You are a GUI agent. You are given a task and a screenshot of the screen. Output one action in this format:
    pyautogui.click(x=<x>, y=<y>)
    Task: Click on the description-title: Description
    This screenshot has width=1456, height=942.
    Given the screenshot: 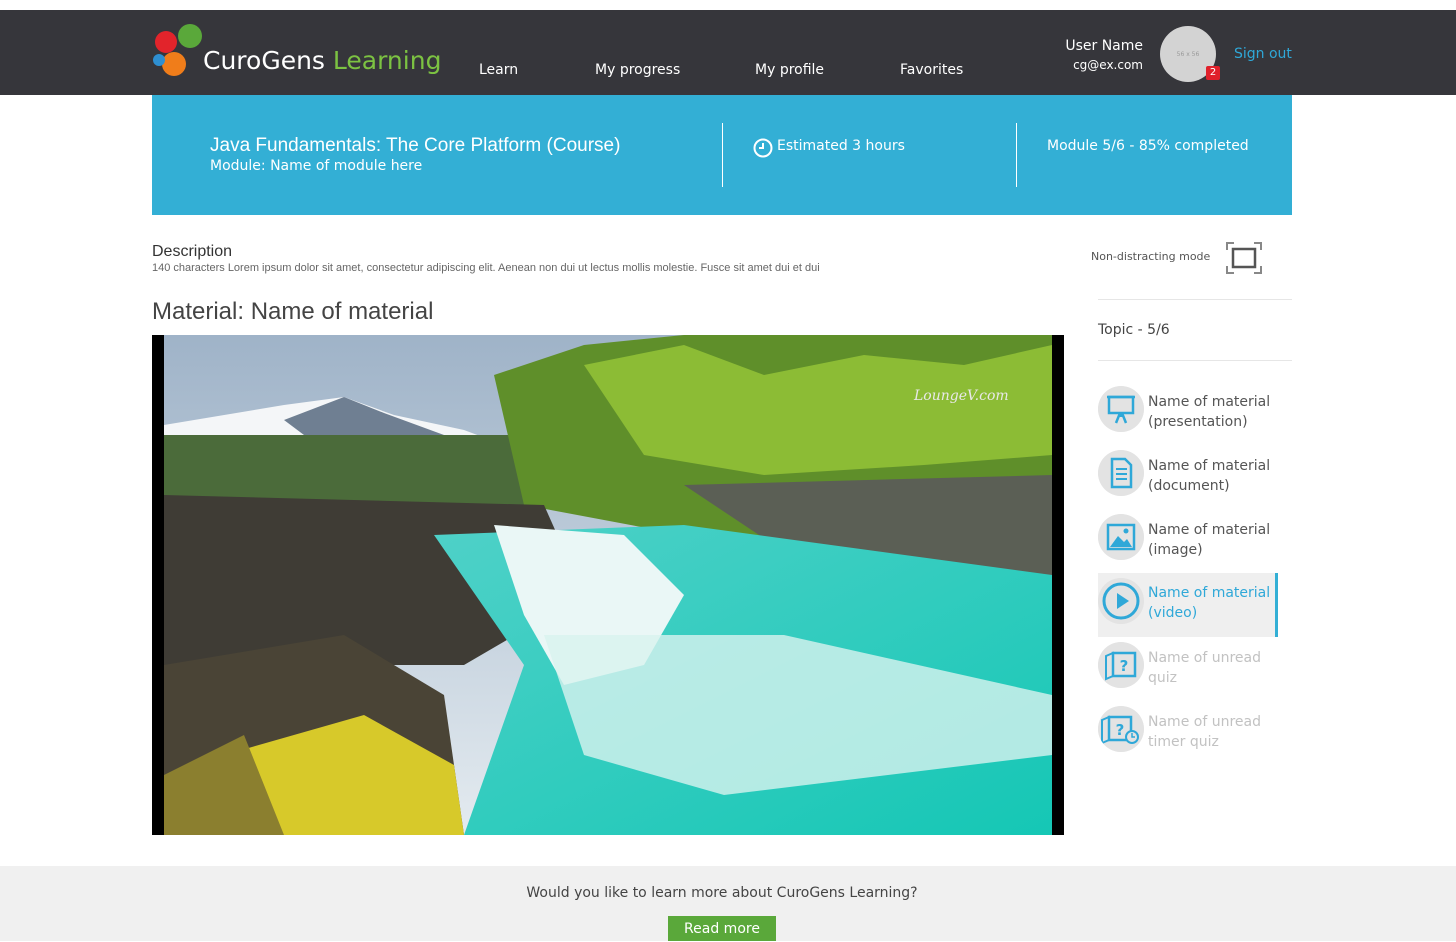 What is the action you would take?
    pyautogui.click(x=192, y=251)
    